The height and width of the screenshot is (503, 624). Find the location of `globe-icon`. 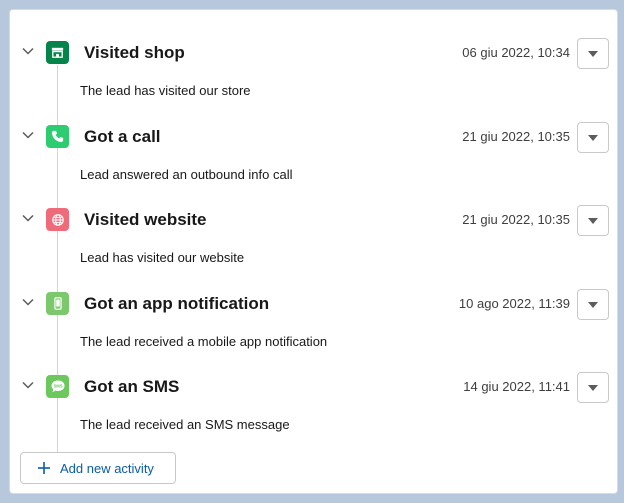

globe-icon is located at coordinates (57, 219).